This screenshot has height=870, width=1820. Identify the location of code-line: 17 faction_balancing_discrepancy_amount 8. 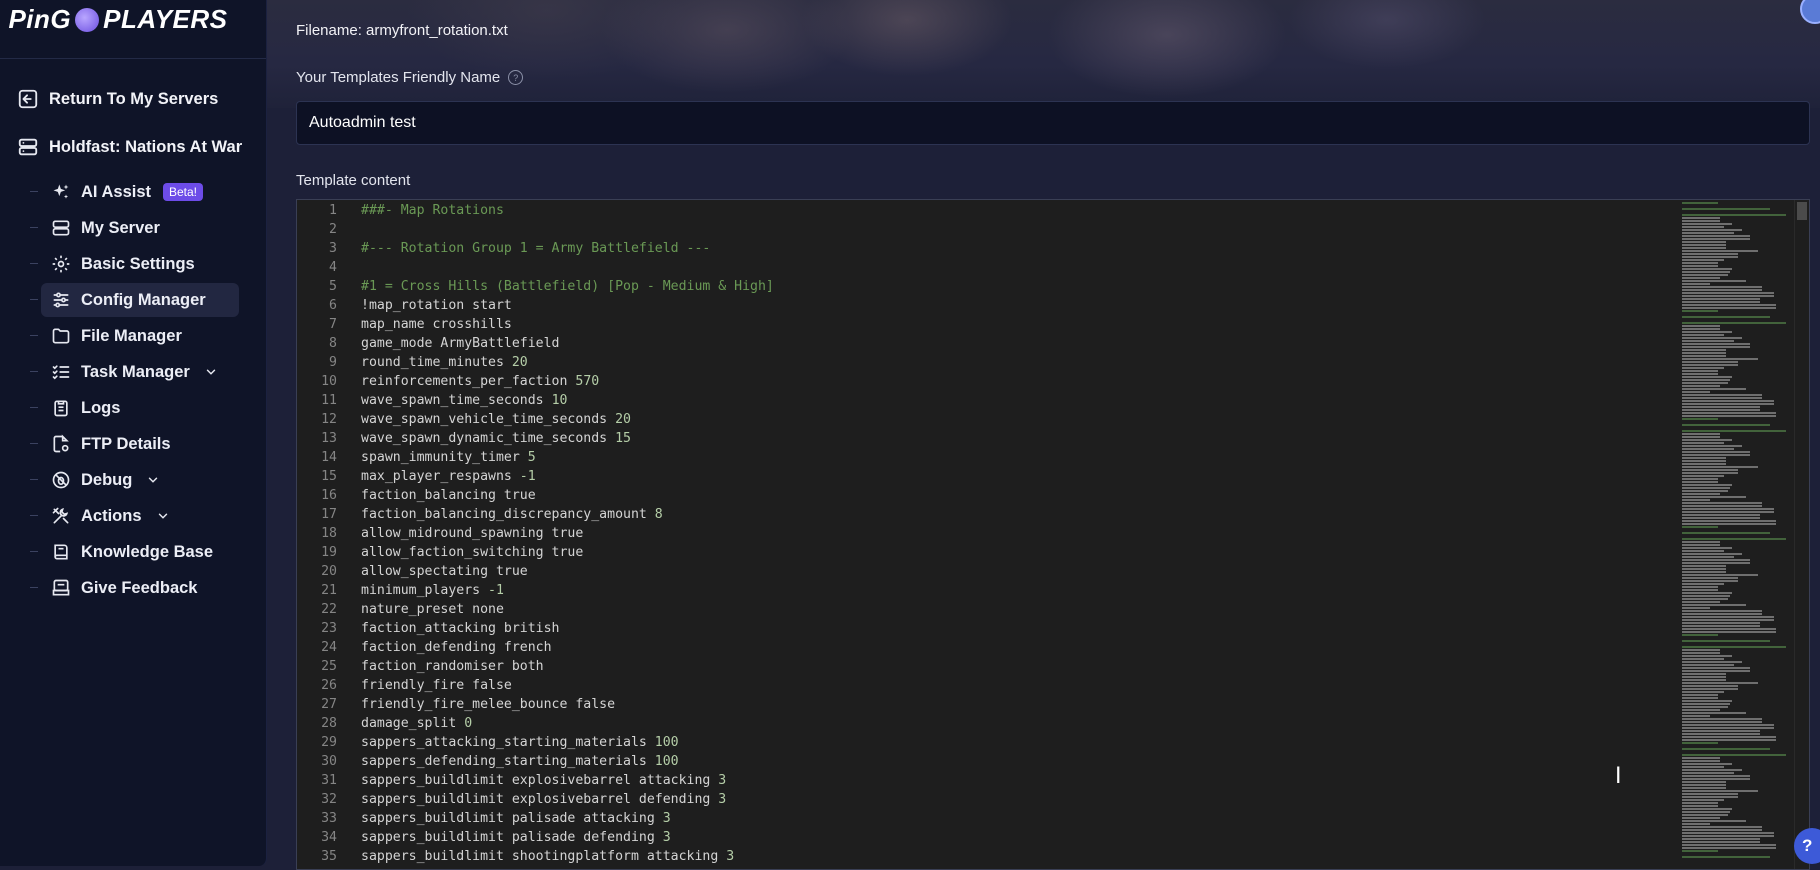
(997, 514).